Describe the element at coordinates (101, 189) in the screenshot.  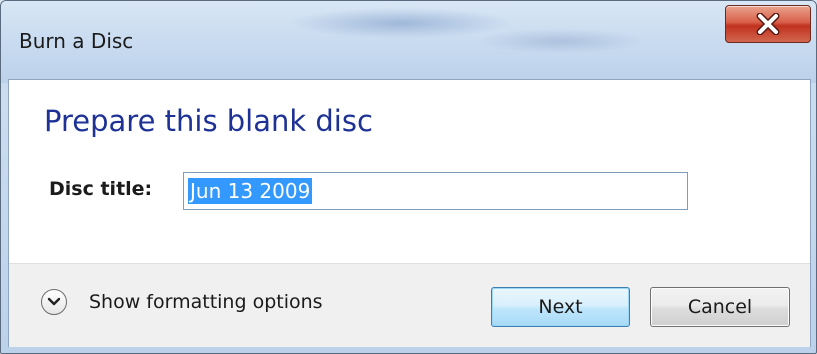
I see `disc-title-label: Disc title:` at that location.